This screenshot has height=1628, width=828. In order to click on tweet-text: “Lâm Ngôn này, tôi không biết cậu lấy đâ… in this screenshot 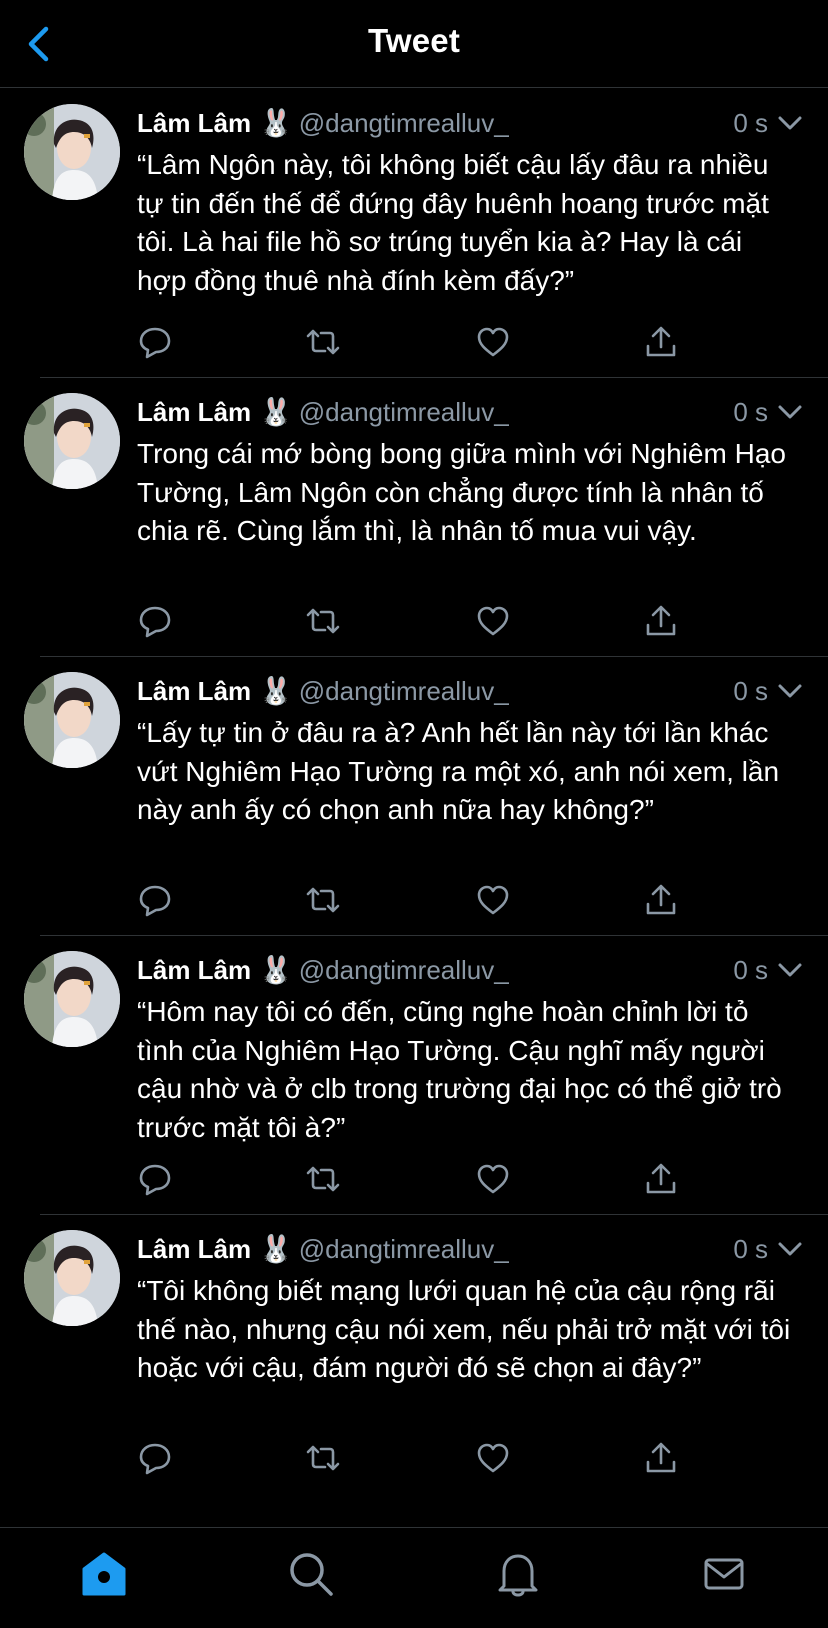, I will do `click(453, 222)`.